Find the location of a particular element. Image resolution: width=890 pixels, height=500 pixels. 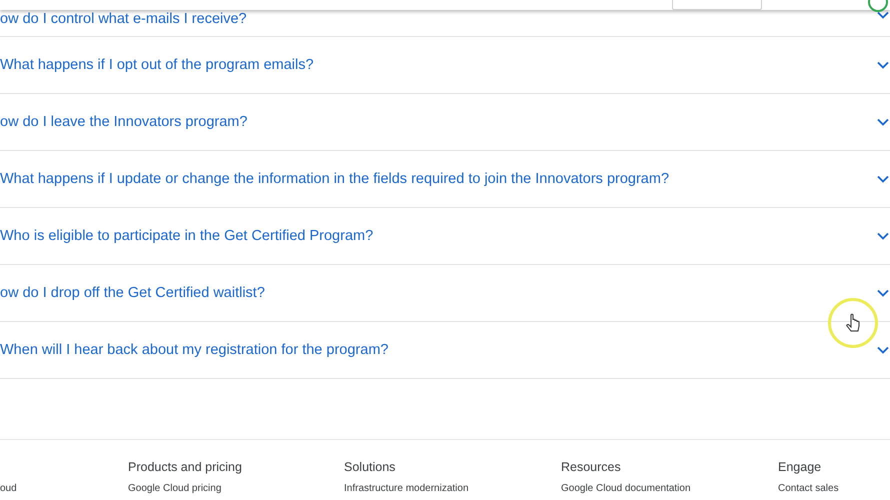

faq-question: ow do I control what e-mails I receive? is located at coordinates (123, 19).